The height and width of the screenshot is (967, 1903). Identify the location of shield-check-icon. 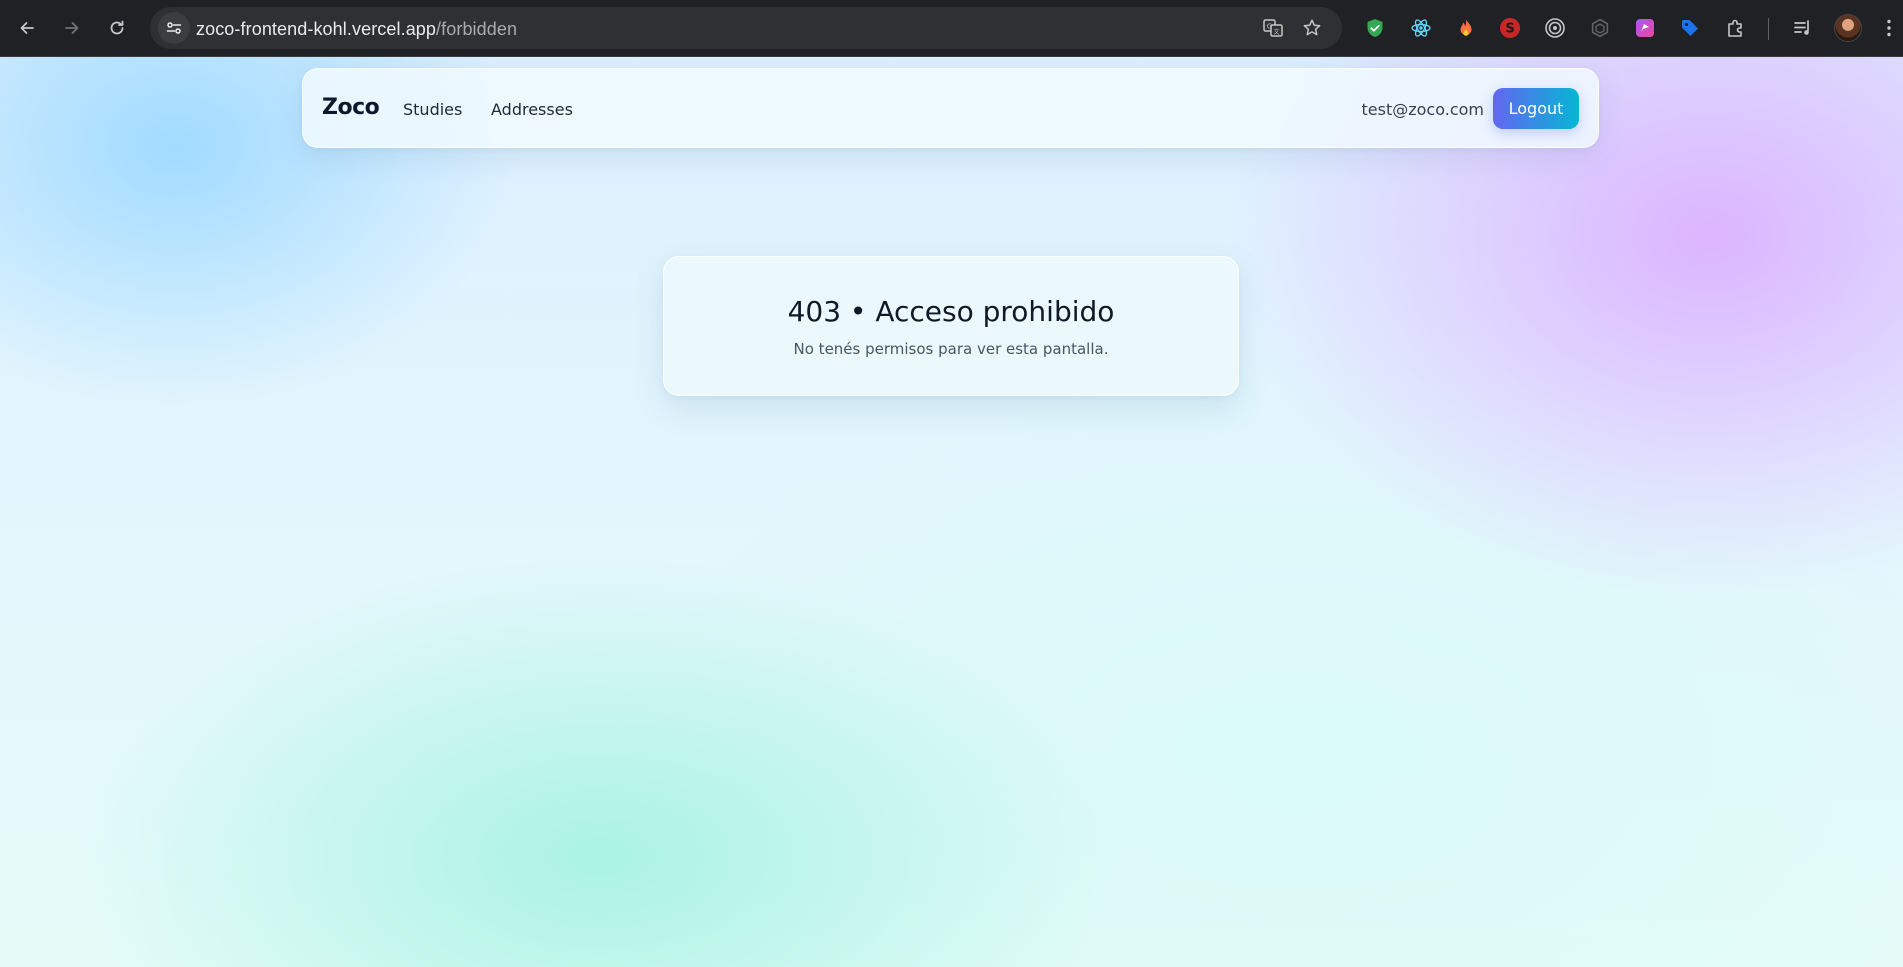
(1375, 28).